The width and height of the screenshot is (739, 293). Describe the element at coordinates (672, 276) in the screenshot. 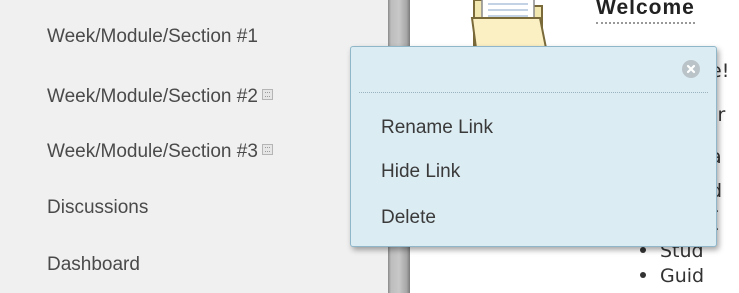

I see `list-item: Guid` at that location.